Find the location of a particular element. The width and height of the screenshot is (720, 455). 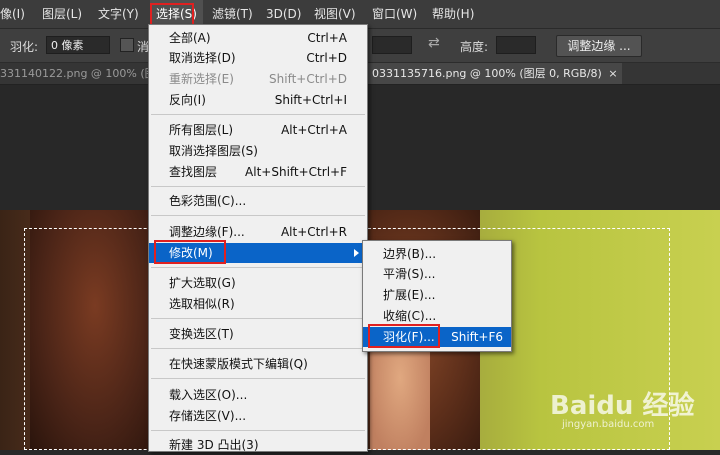

height-input is located at coordinates (516, 45).